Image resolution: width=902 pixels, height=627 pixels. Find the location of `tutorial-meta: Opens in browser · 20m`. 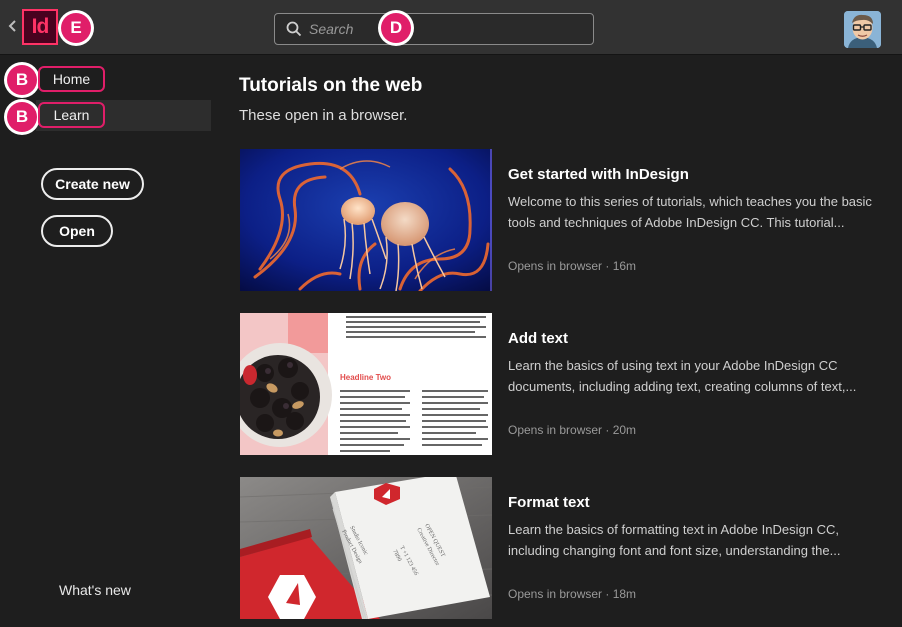

tutorial-meta: Opens in browser · 20m is located at coordinates (572, 430).